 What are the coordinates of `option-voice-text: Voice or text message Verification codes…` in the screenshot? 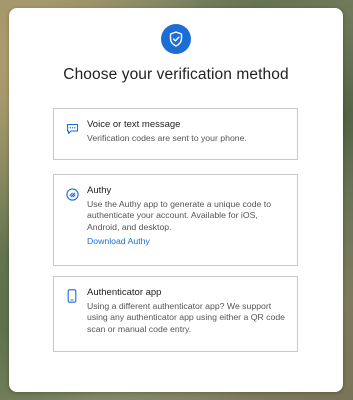 It's located at (175, 134).